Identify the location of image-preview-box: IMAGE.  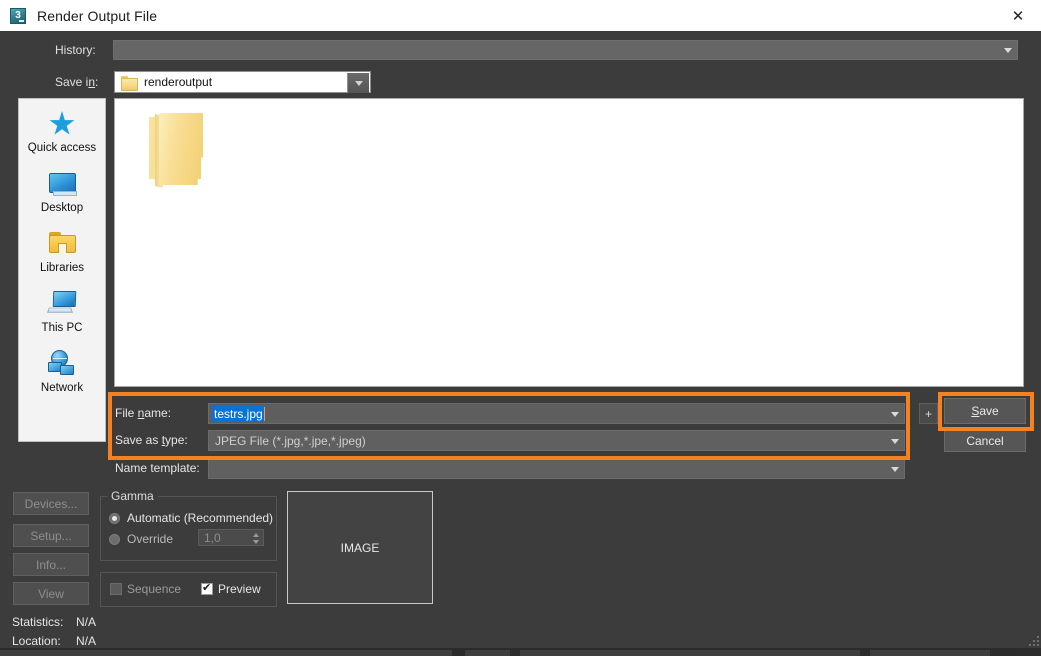
(360, 547).